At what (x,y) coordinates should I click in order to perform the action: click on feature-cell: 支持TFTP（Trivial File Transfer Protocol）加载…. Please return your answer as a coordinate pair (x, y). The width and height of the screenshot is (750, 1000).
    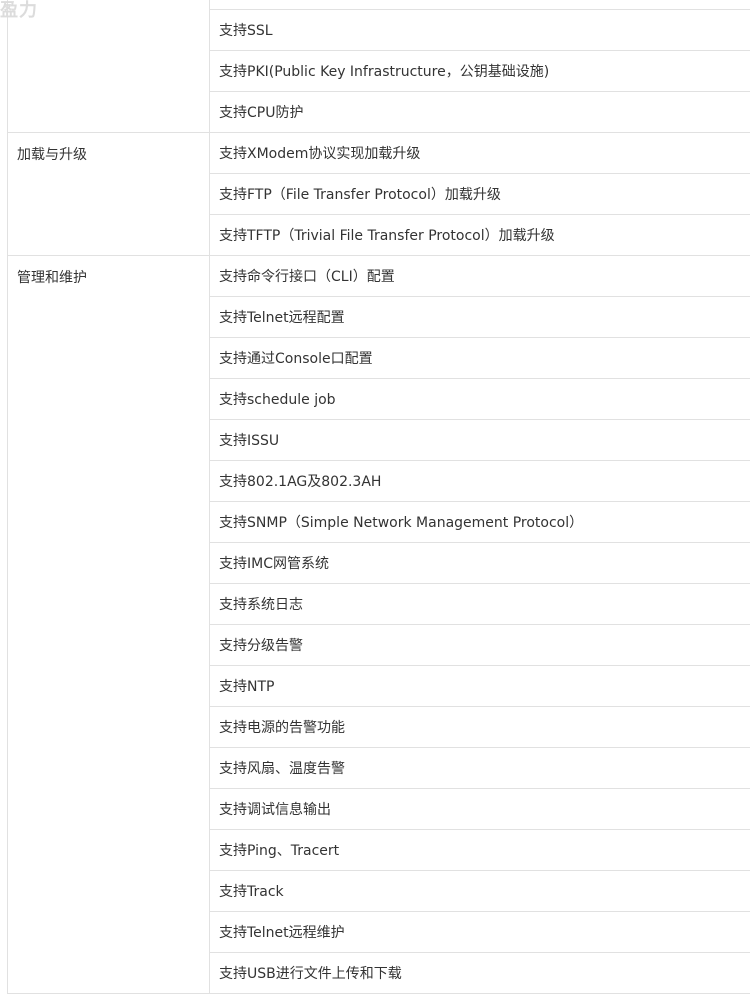
    Looking at the image, I should click on (479, 235).